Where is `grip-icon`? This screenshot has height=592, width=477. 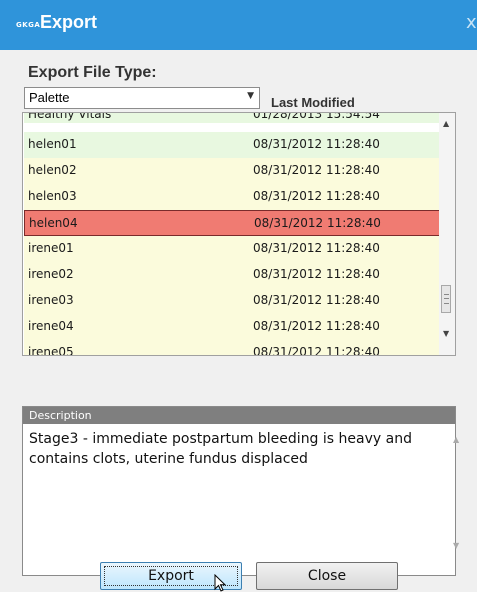 grip-icon is located at coordinates (446, 299).